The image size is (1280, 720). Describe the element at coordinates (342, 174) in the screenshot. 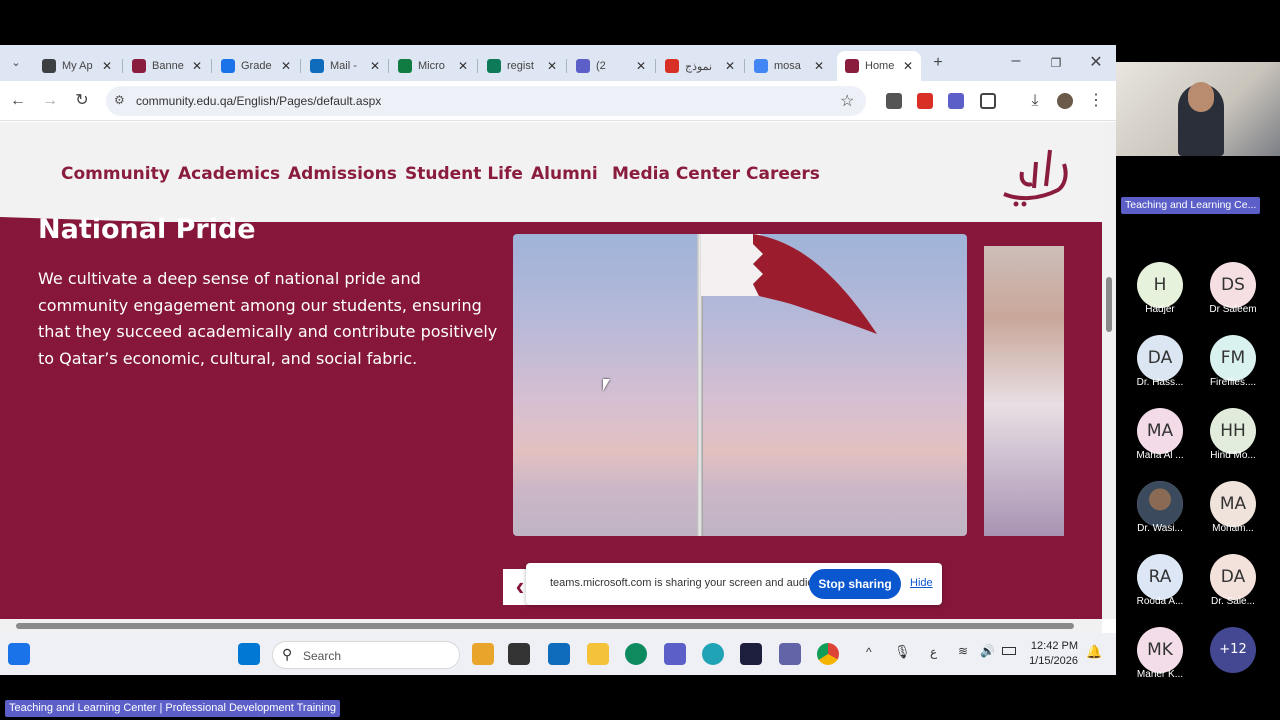

I see `nav-item-admissions: Admissions` at that location.